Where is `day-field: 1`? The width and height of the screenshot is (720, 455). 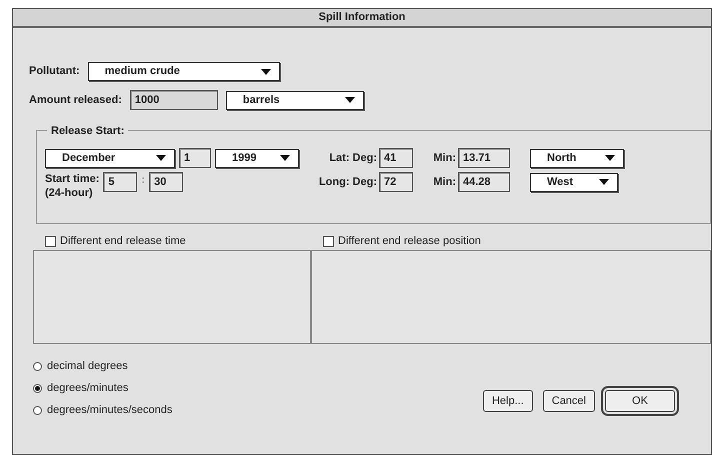 day-field: 1 is located at coordinates (195, 158).